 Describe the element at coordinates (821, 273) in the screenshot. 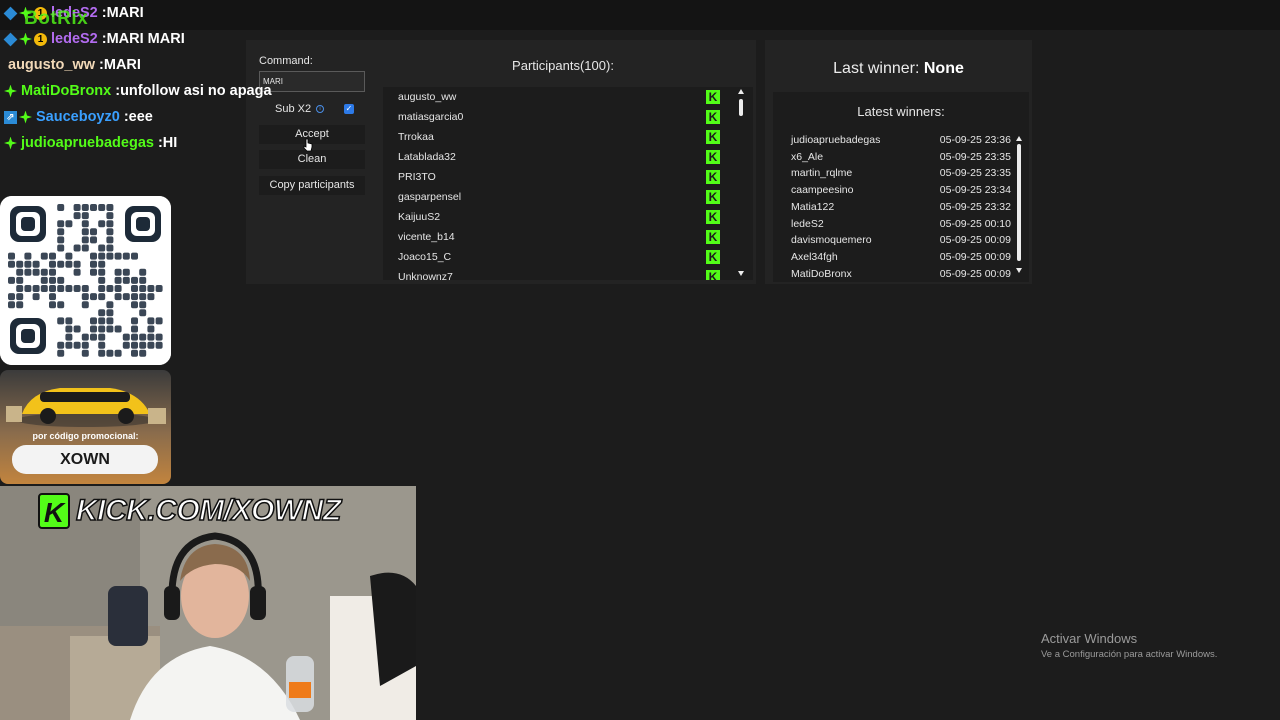

I see `winner-name: MatiDoBronx` at that location.